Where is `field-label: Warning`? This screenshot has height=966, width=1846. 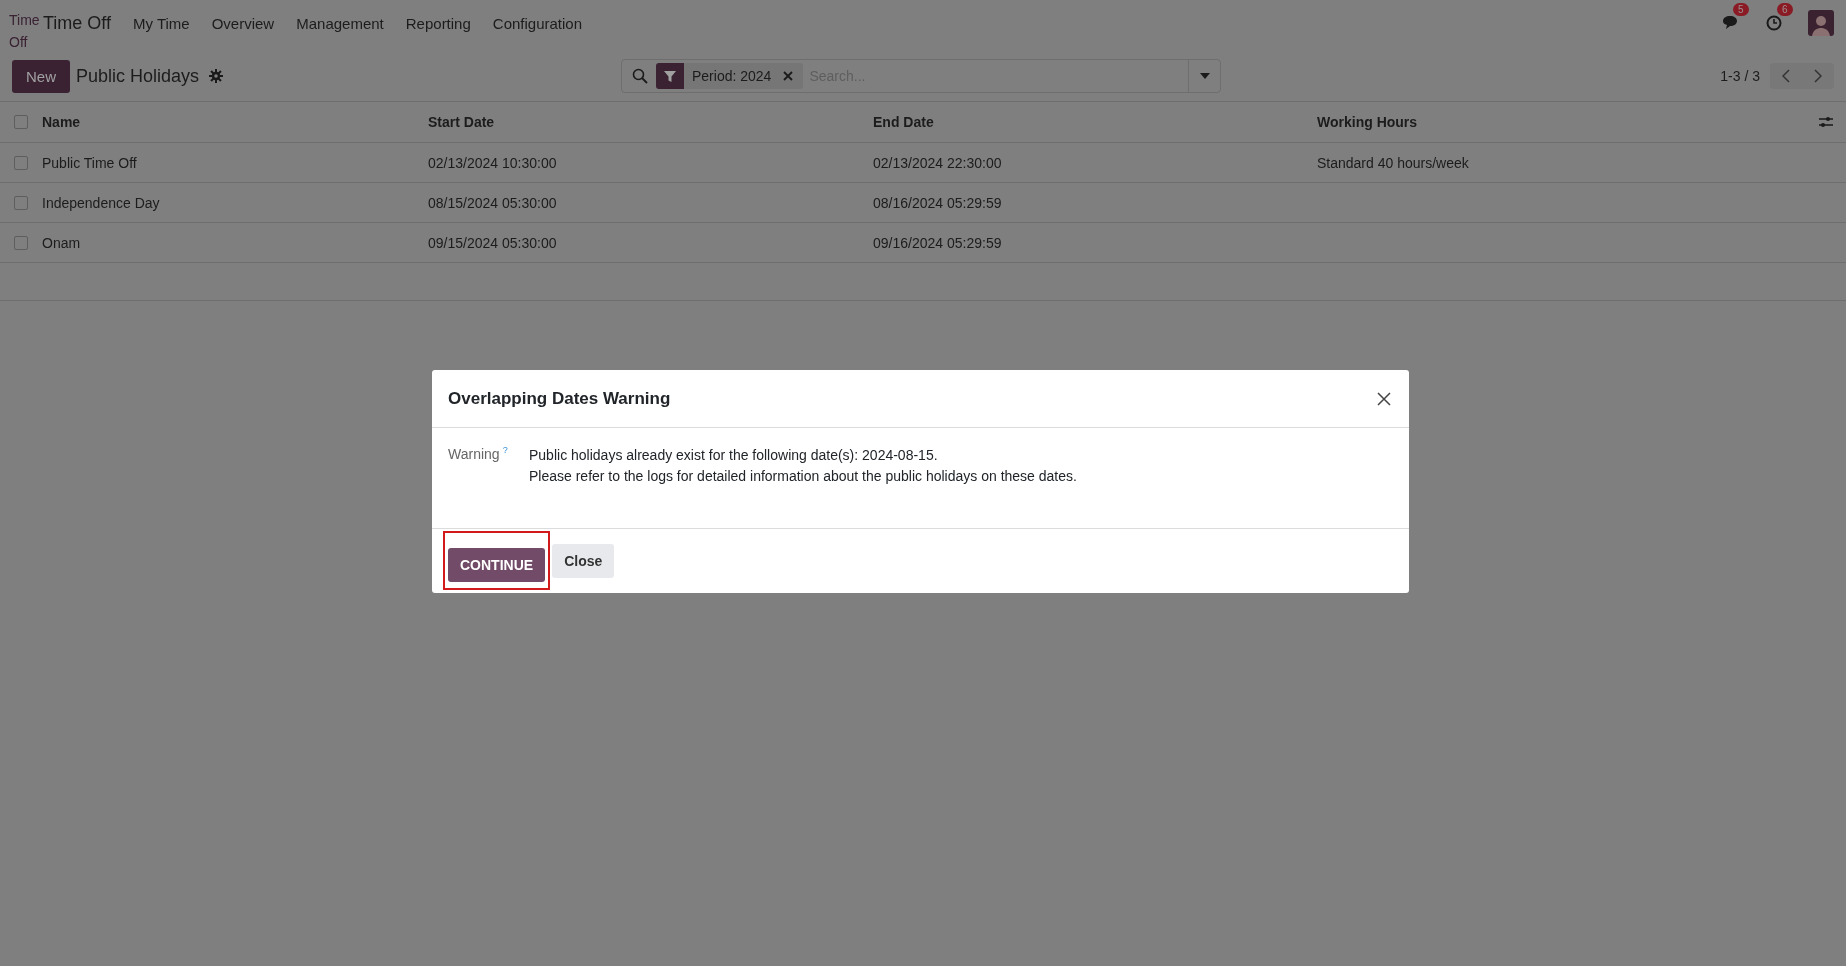 field-label: Warning is located at coordinates (474, 453).